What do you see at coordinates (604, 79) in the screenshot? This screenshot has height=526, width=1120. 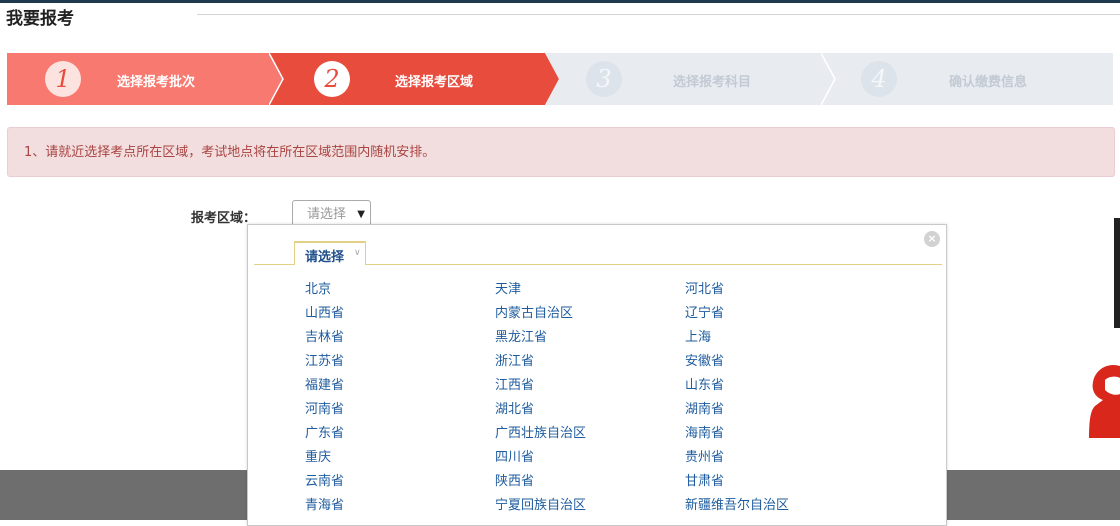 I see `step-3-number: 3` at bounding box center [604, 79].